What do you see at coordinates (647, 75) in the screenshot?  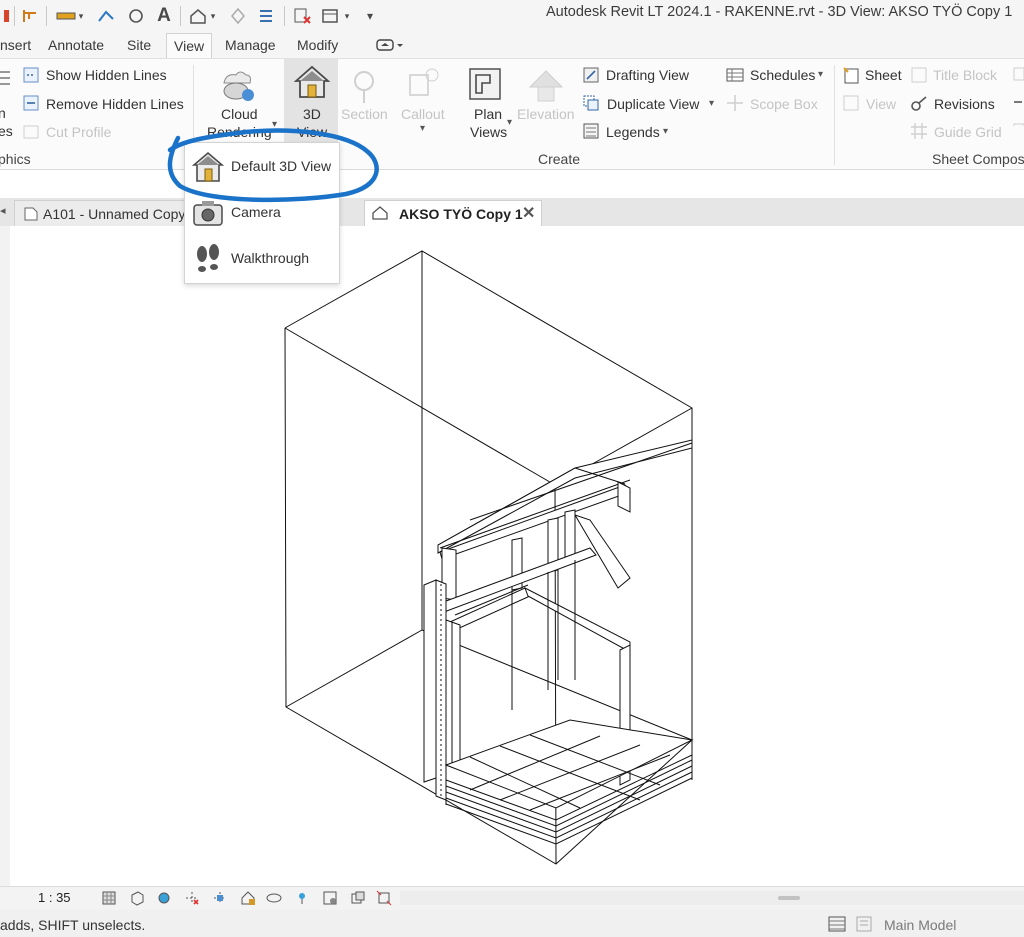 I see `drafting-view-button: Drafting View` at bounding box center [647, 75].